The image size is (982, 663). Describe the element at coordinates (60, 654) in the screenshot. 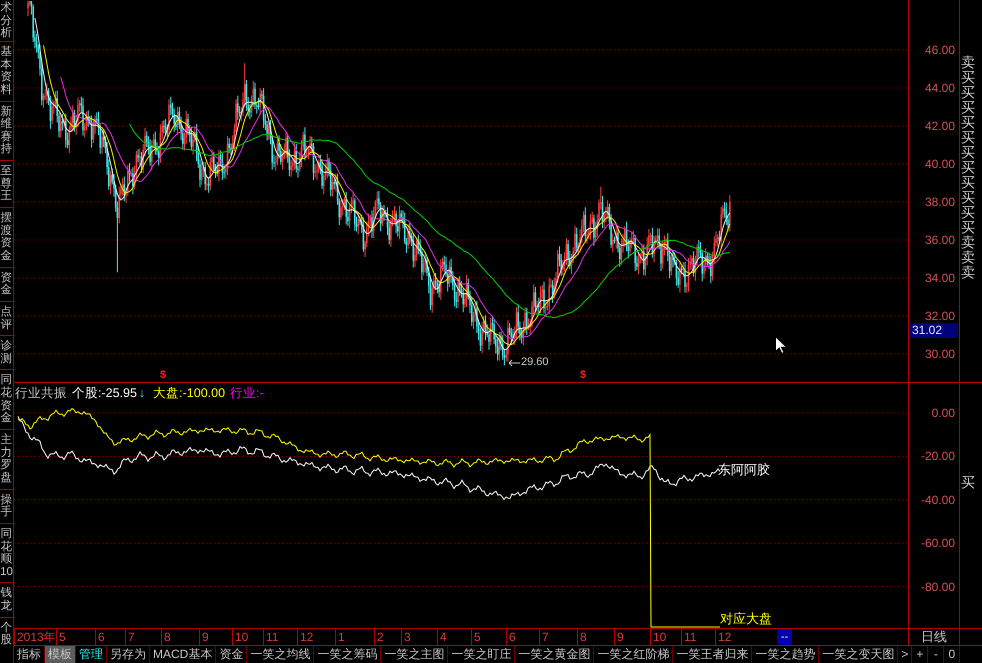

I see `toolbar-tab: 模板` at that location.